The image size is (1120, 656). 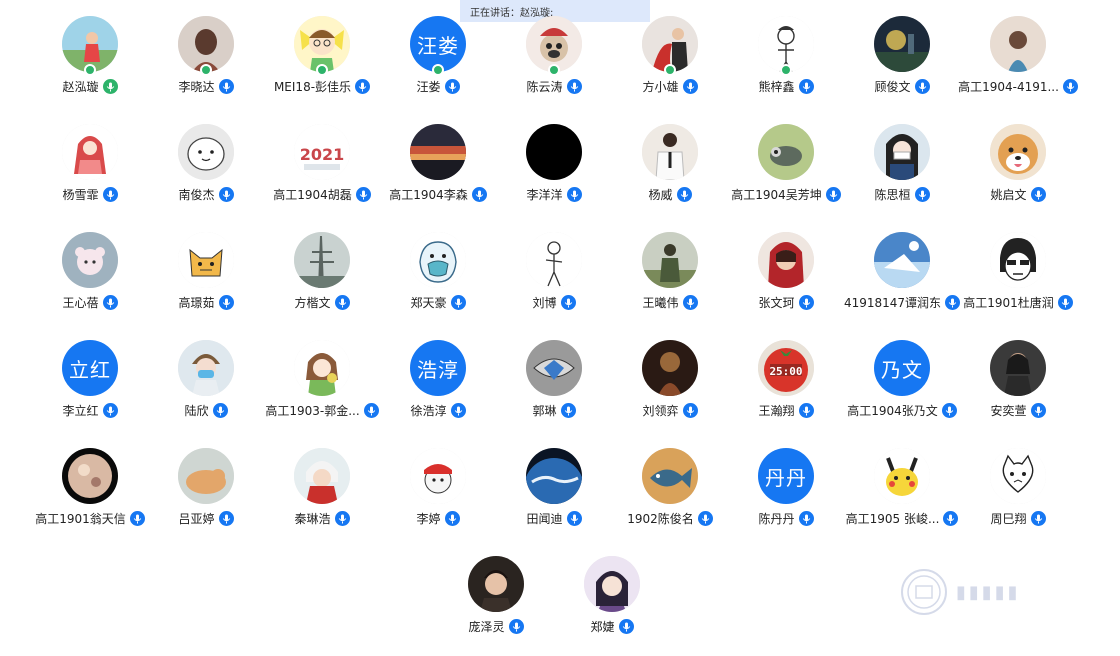 I want to click on participant-tile: 安奕萱, so click(x=1018, y=390).